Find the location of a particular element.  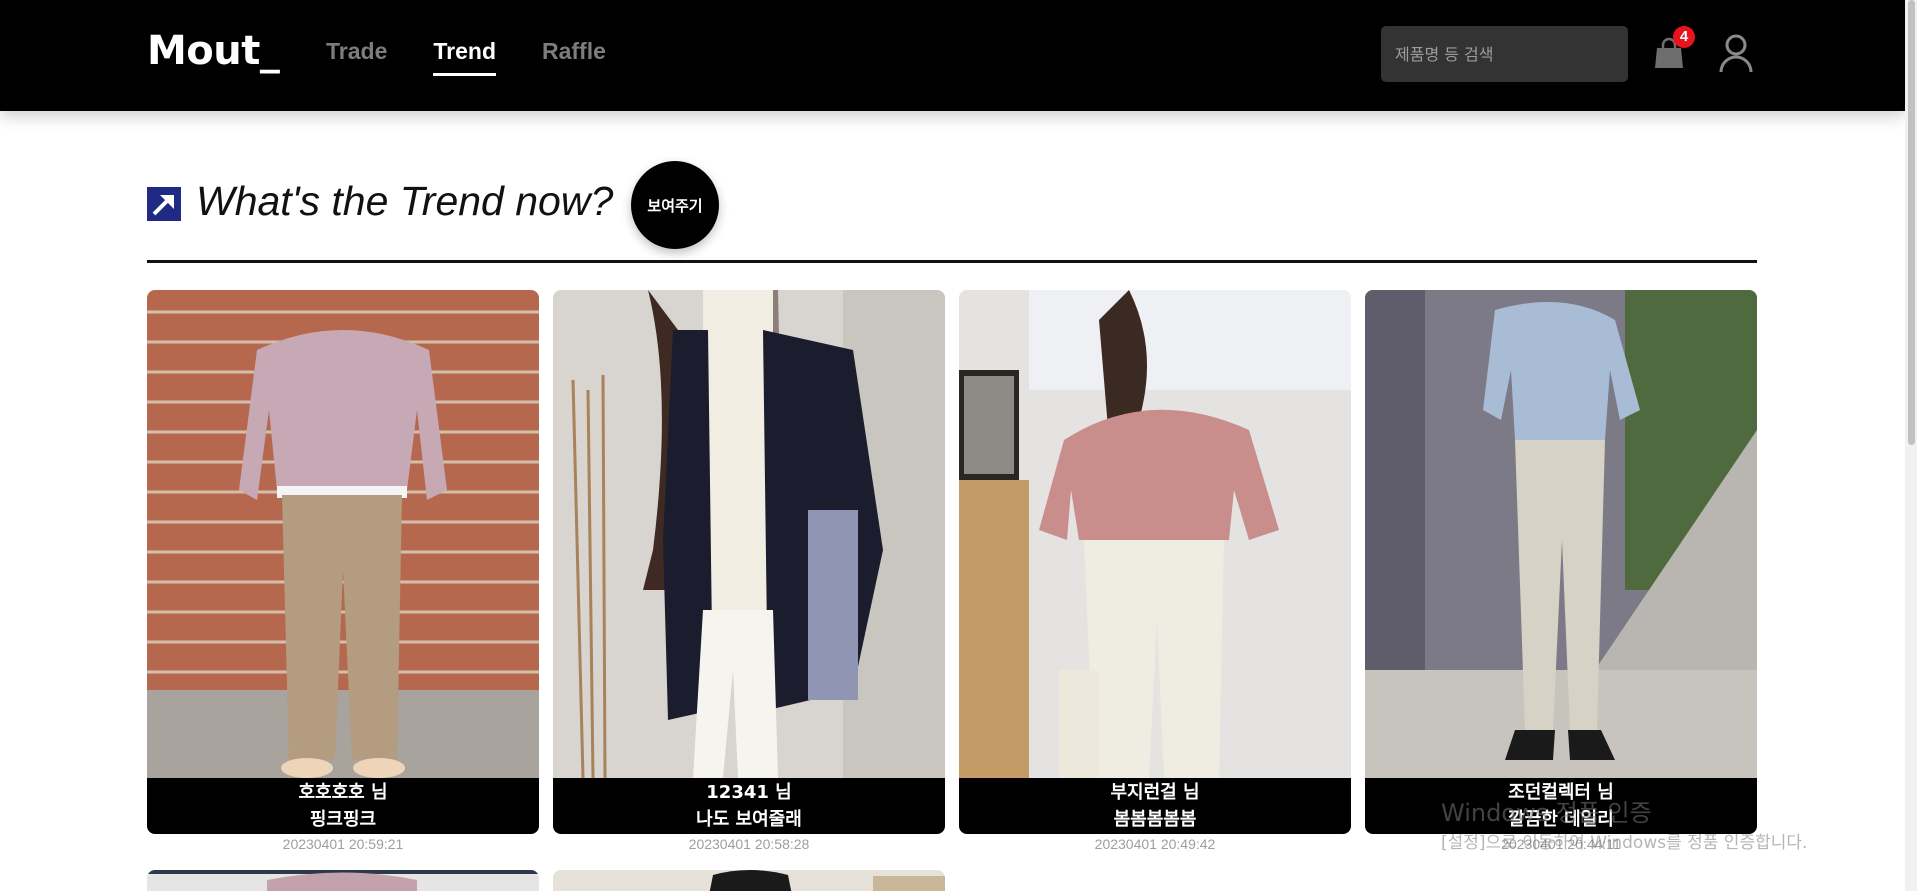

trend-card: 12341 님 나도 보여줄래 20230401 20:58:28 is located at coordinates (749, 571).